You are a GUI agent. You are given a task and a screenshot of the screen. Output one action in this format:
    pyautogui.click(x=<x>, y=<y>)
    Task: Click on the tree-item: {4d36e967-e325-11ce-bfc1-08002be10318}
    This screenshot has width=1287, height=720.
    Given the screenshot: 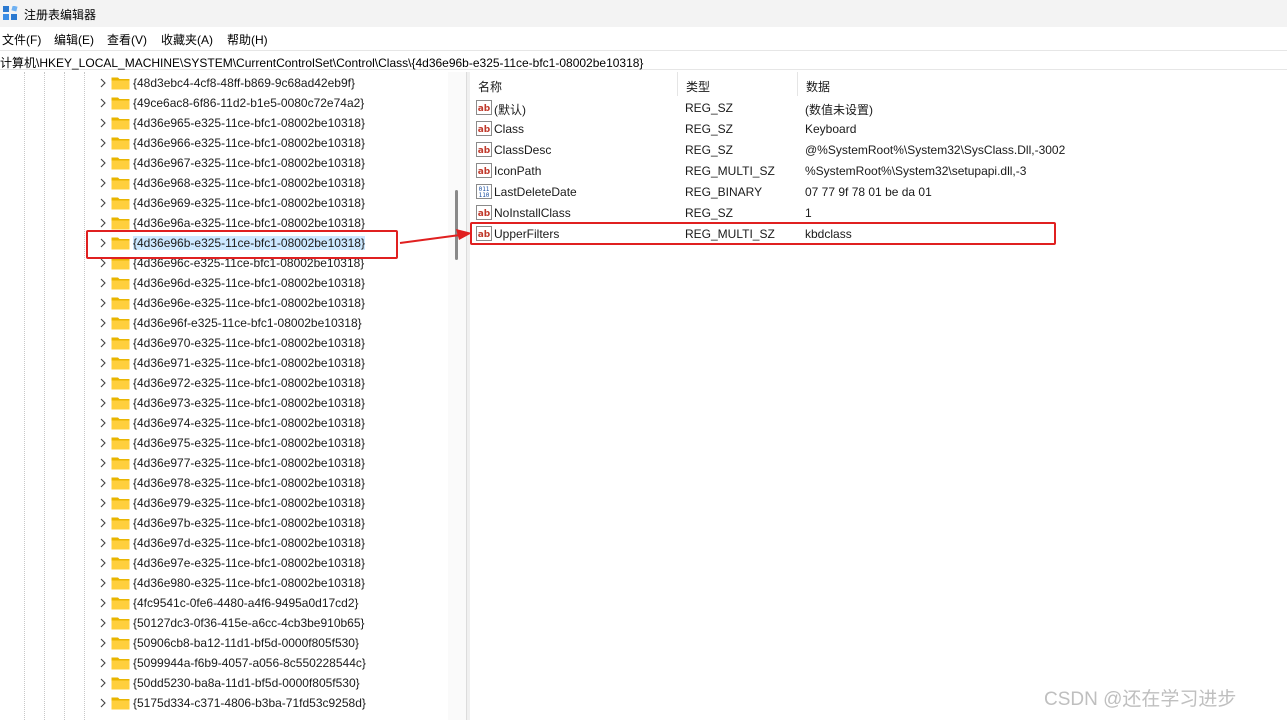 What is the action you would take?
    pyautogui.click(x=246, y=163)
    